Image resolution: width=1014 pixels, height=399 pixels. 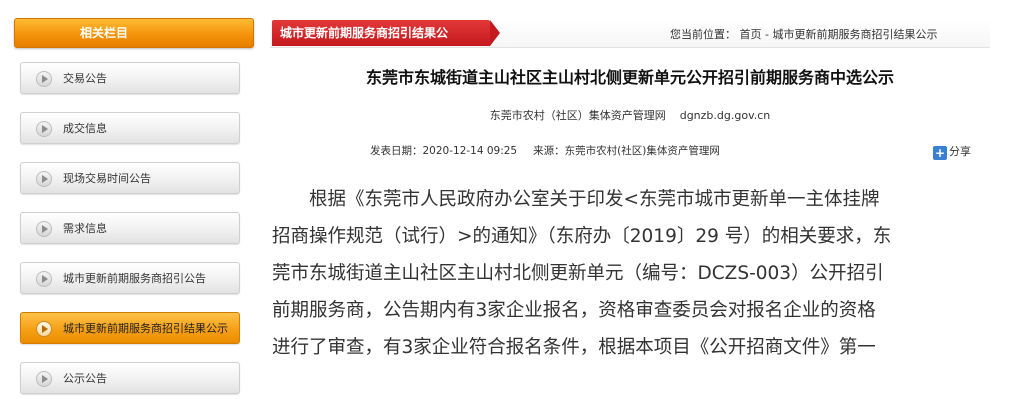 What do you see at coordinates (145, 328) in the screenshot?
I see `sidebar-item-label: 城市更新前期服务商招引结果公示` at bounding box center [145, 328].